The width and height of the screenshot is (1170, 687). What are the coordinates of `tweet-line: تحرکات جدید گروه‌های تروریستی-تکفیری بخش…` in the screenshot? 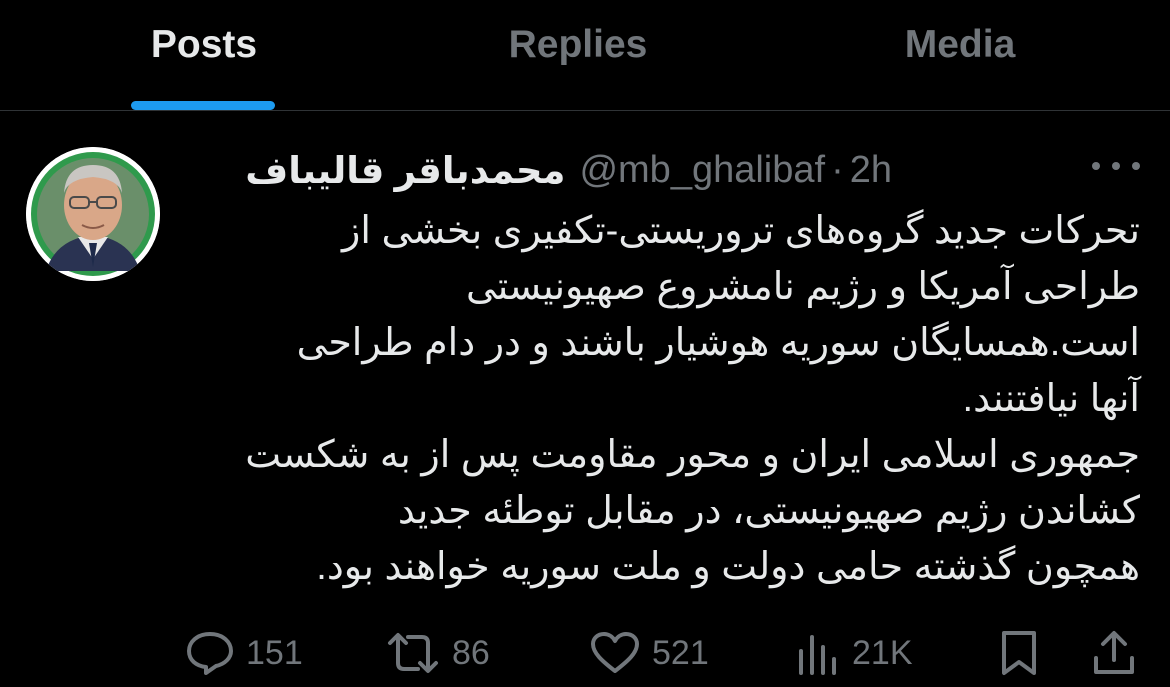 It's located at (741, 231).